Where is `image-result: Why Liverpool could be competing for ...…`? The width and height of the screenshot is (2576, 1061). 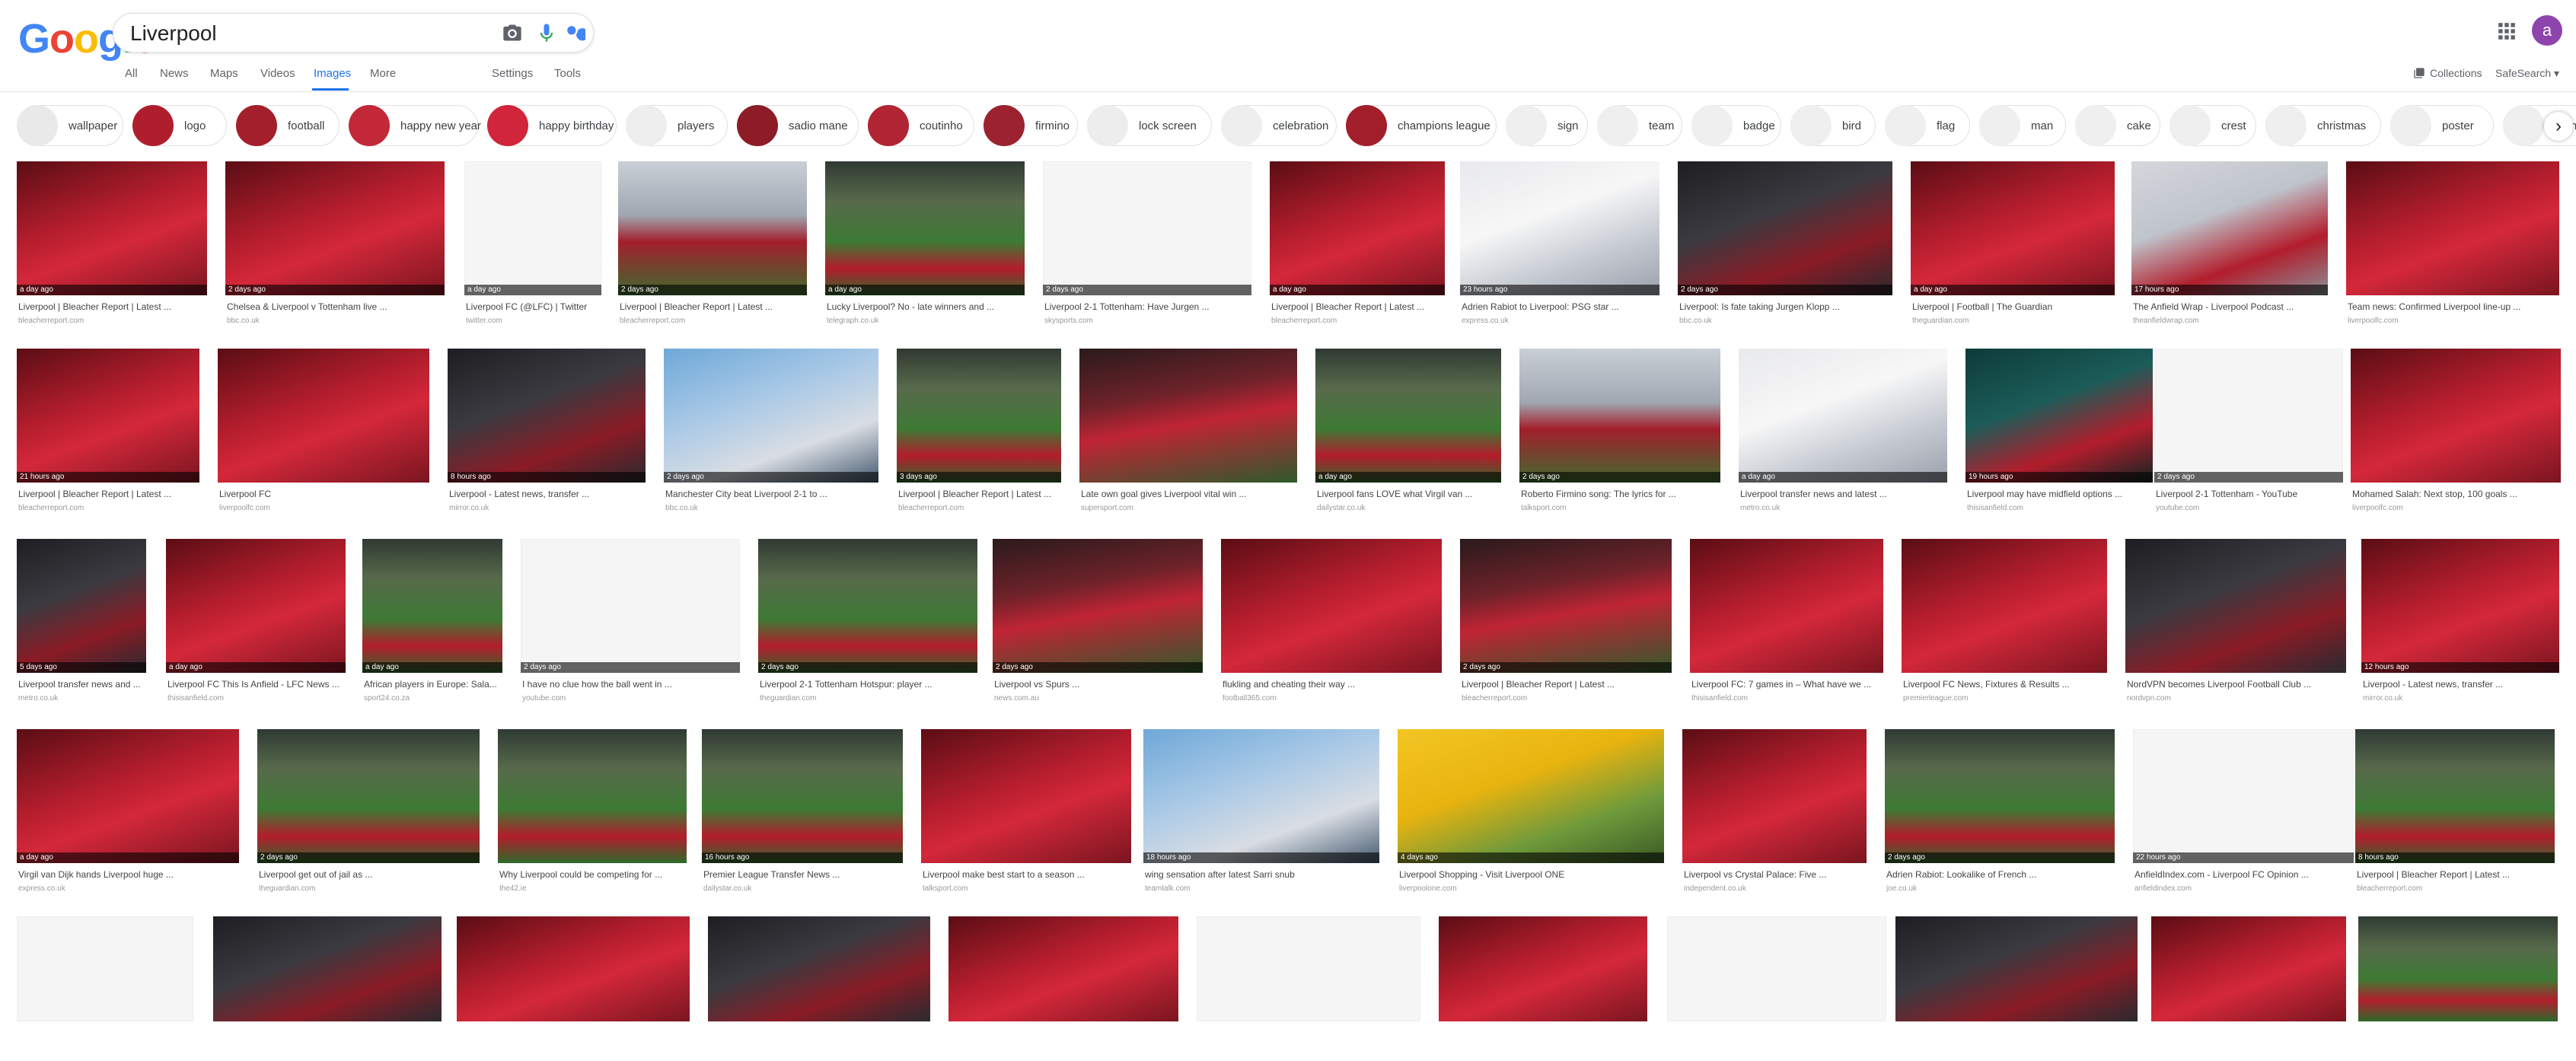
image-result: Why Liverpool could be competing for ...… is located at coordinates (592, 816).